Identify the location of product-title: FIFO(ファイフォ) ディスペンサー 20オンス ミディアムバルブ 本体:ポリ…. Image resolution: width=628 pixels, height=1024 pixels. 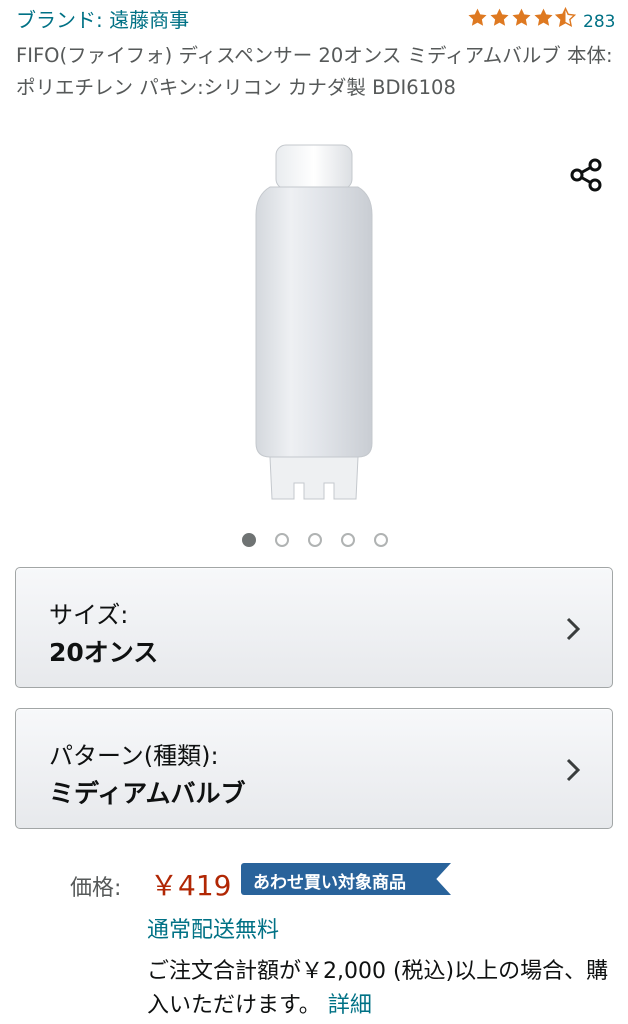
(314, 71).